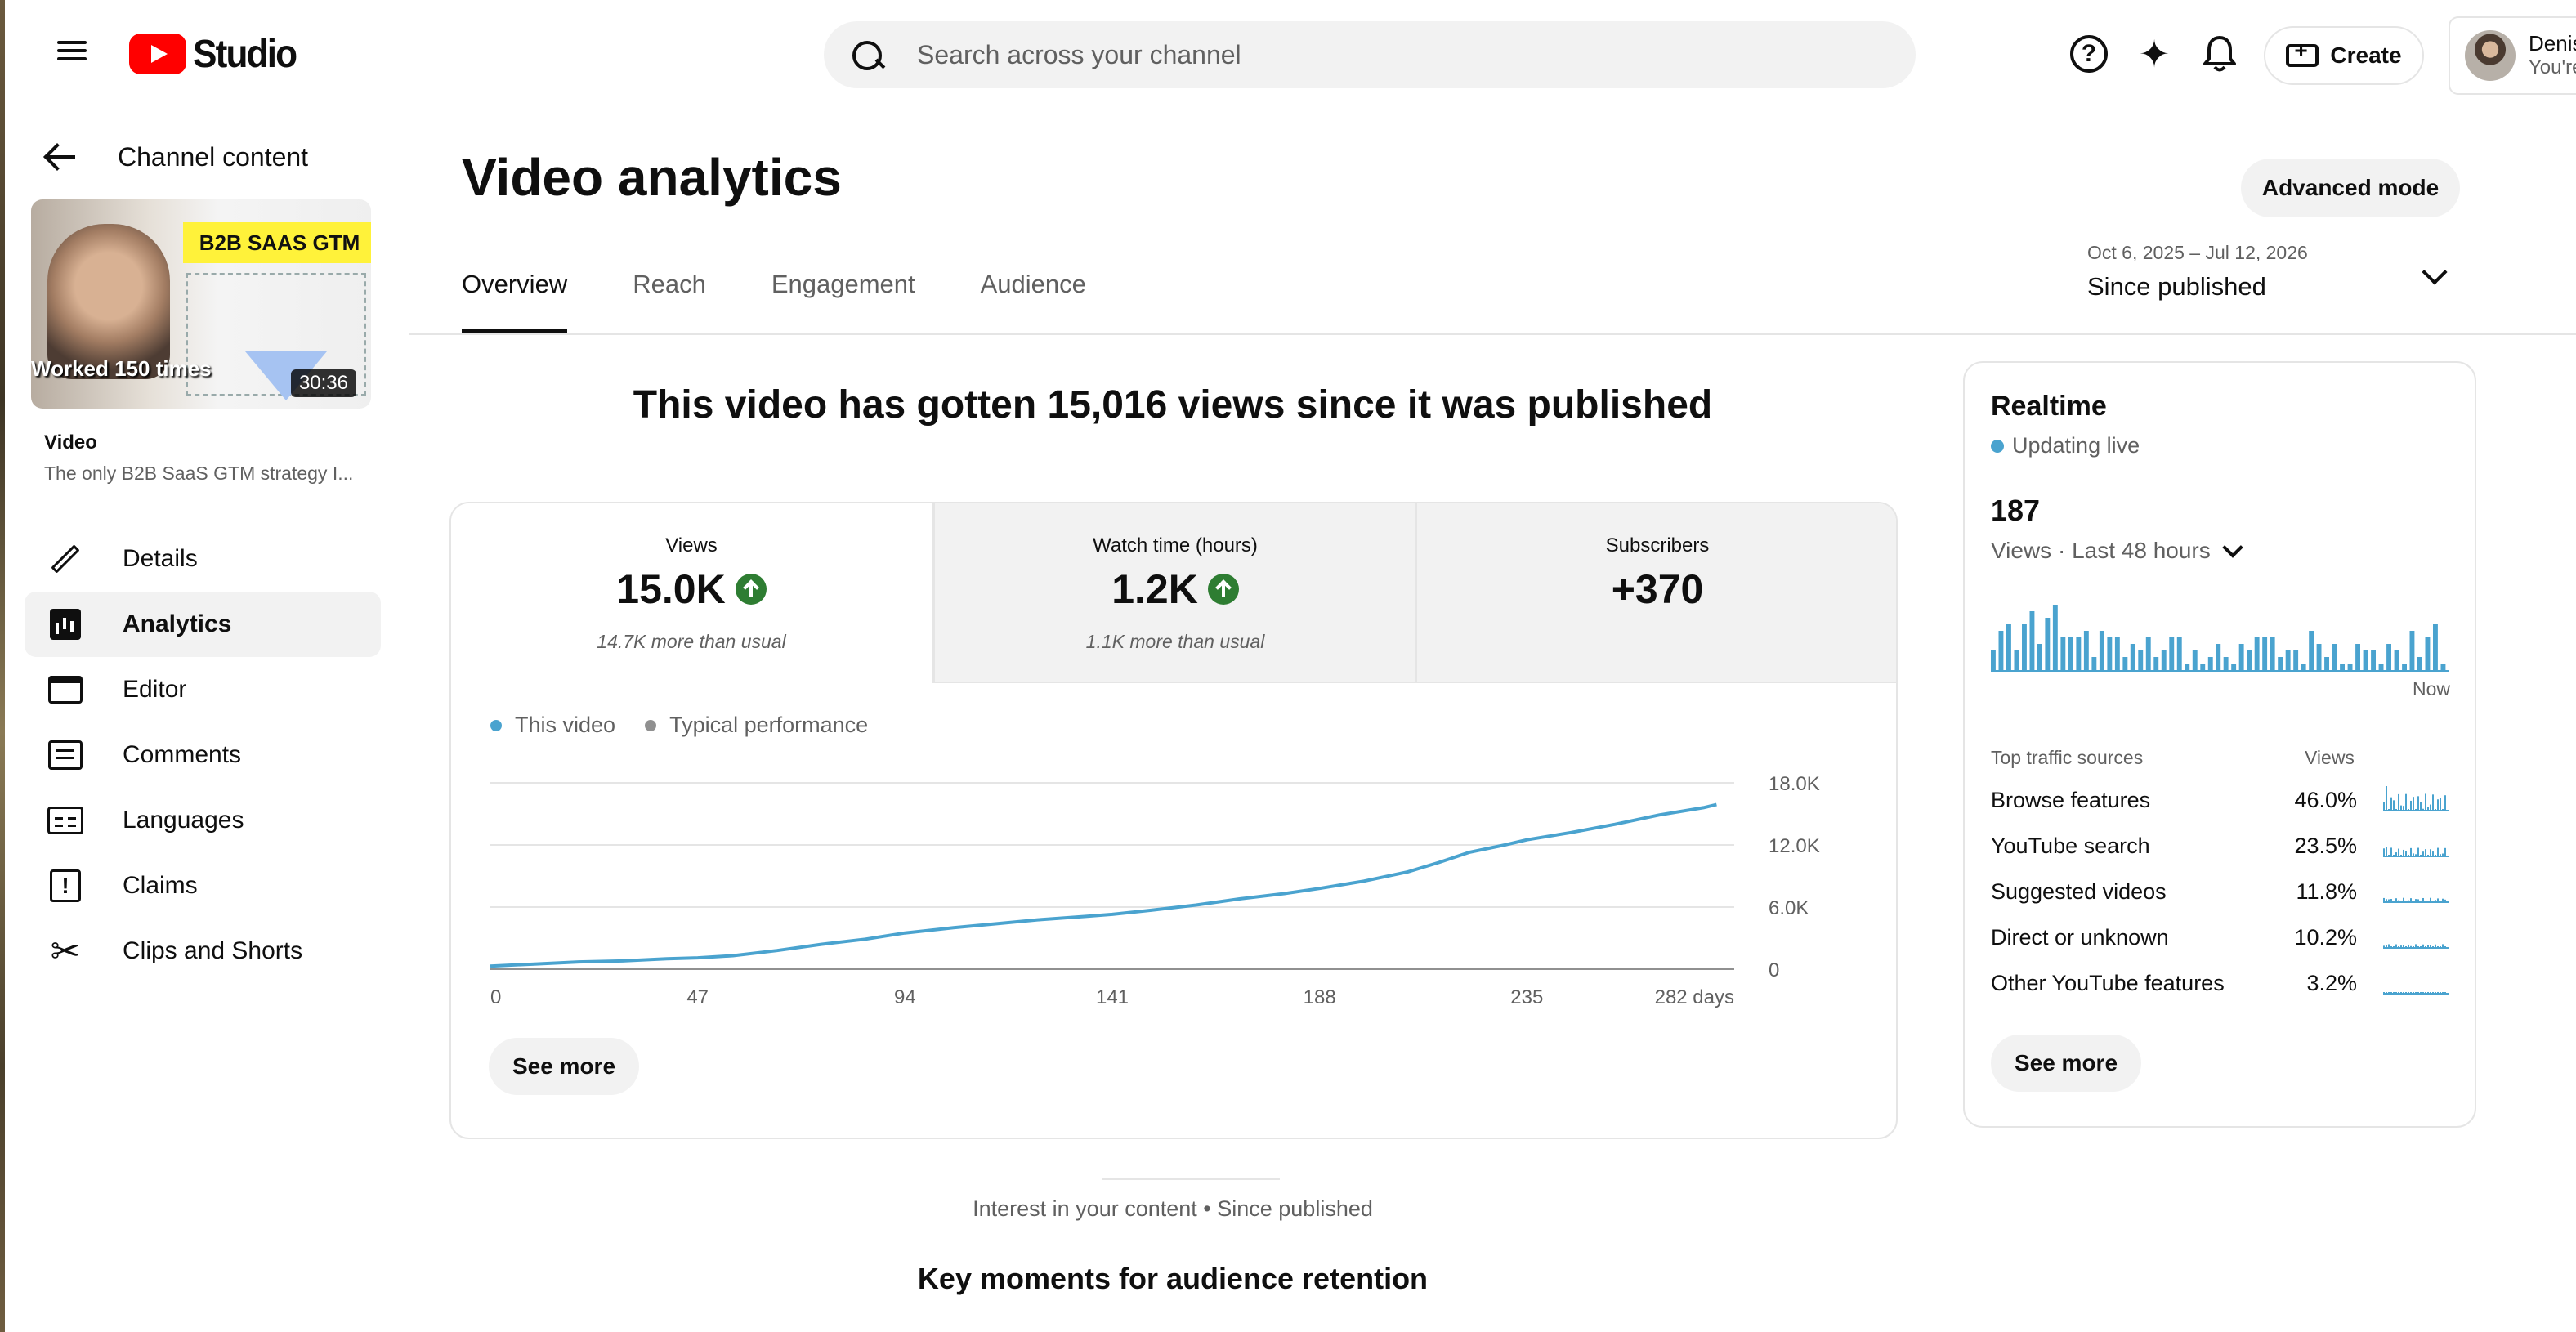 The image size is (2576, 1332). I want to click on metric-subscribers: Subscribers +370, so click(1655, 593).